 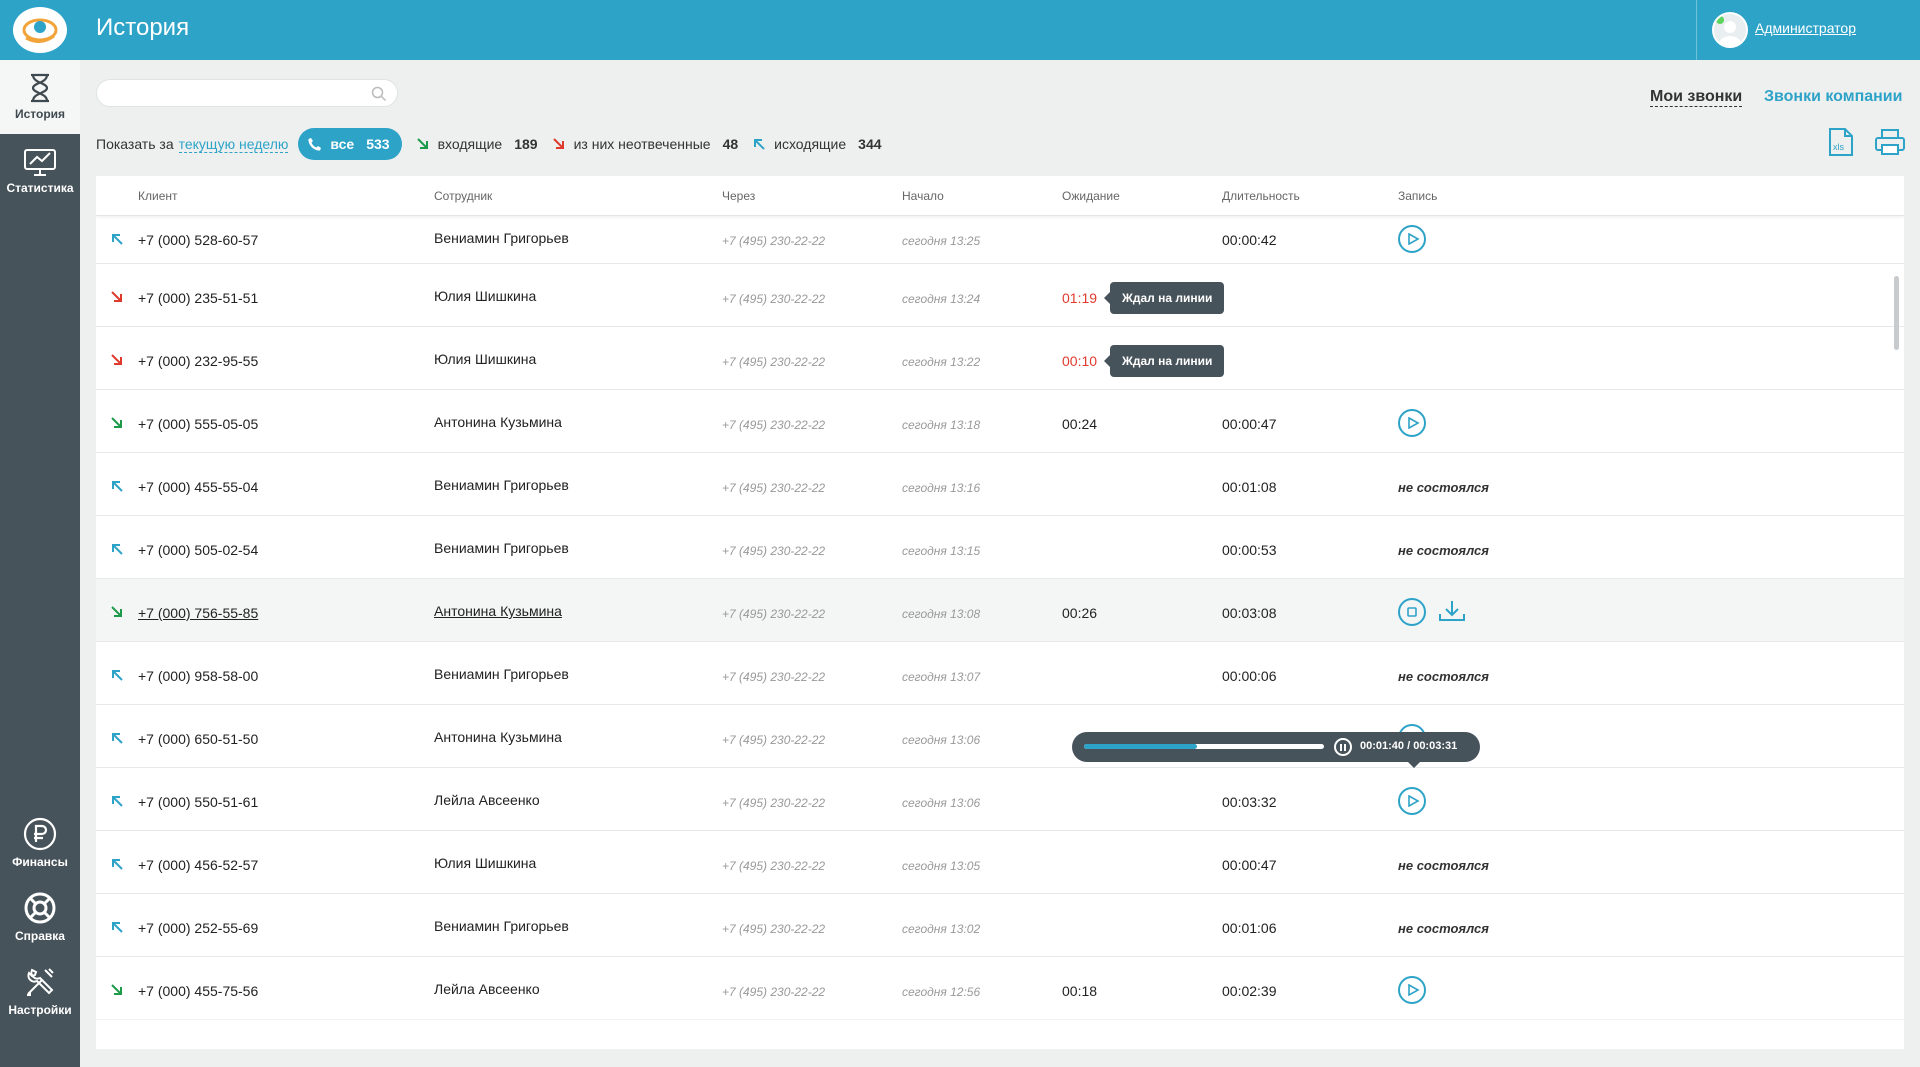 I want to click on player-progress-track, so click(x=1204, y=746).